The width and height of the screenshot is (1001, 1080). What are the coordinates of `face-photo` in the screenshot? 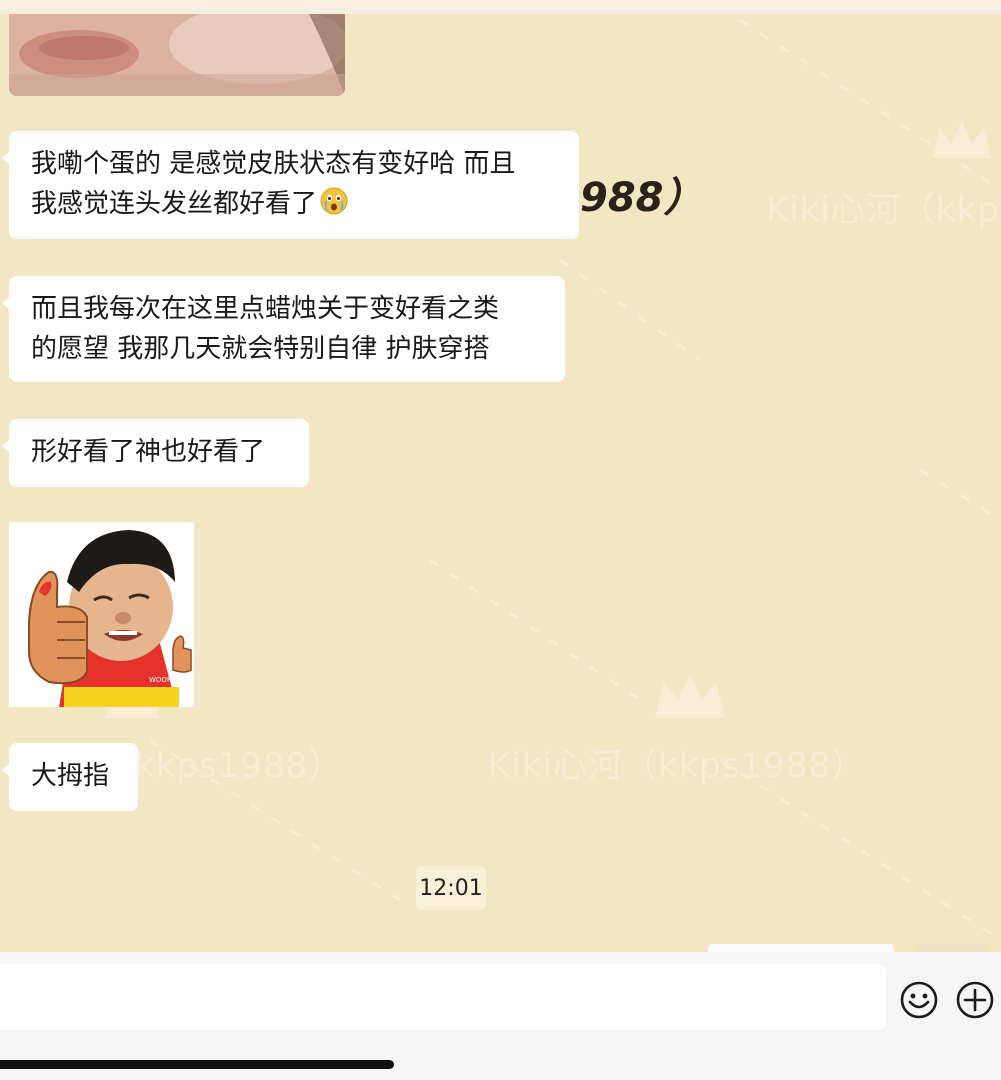 It's located at (177, 55).